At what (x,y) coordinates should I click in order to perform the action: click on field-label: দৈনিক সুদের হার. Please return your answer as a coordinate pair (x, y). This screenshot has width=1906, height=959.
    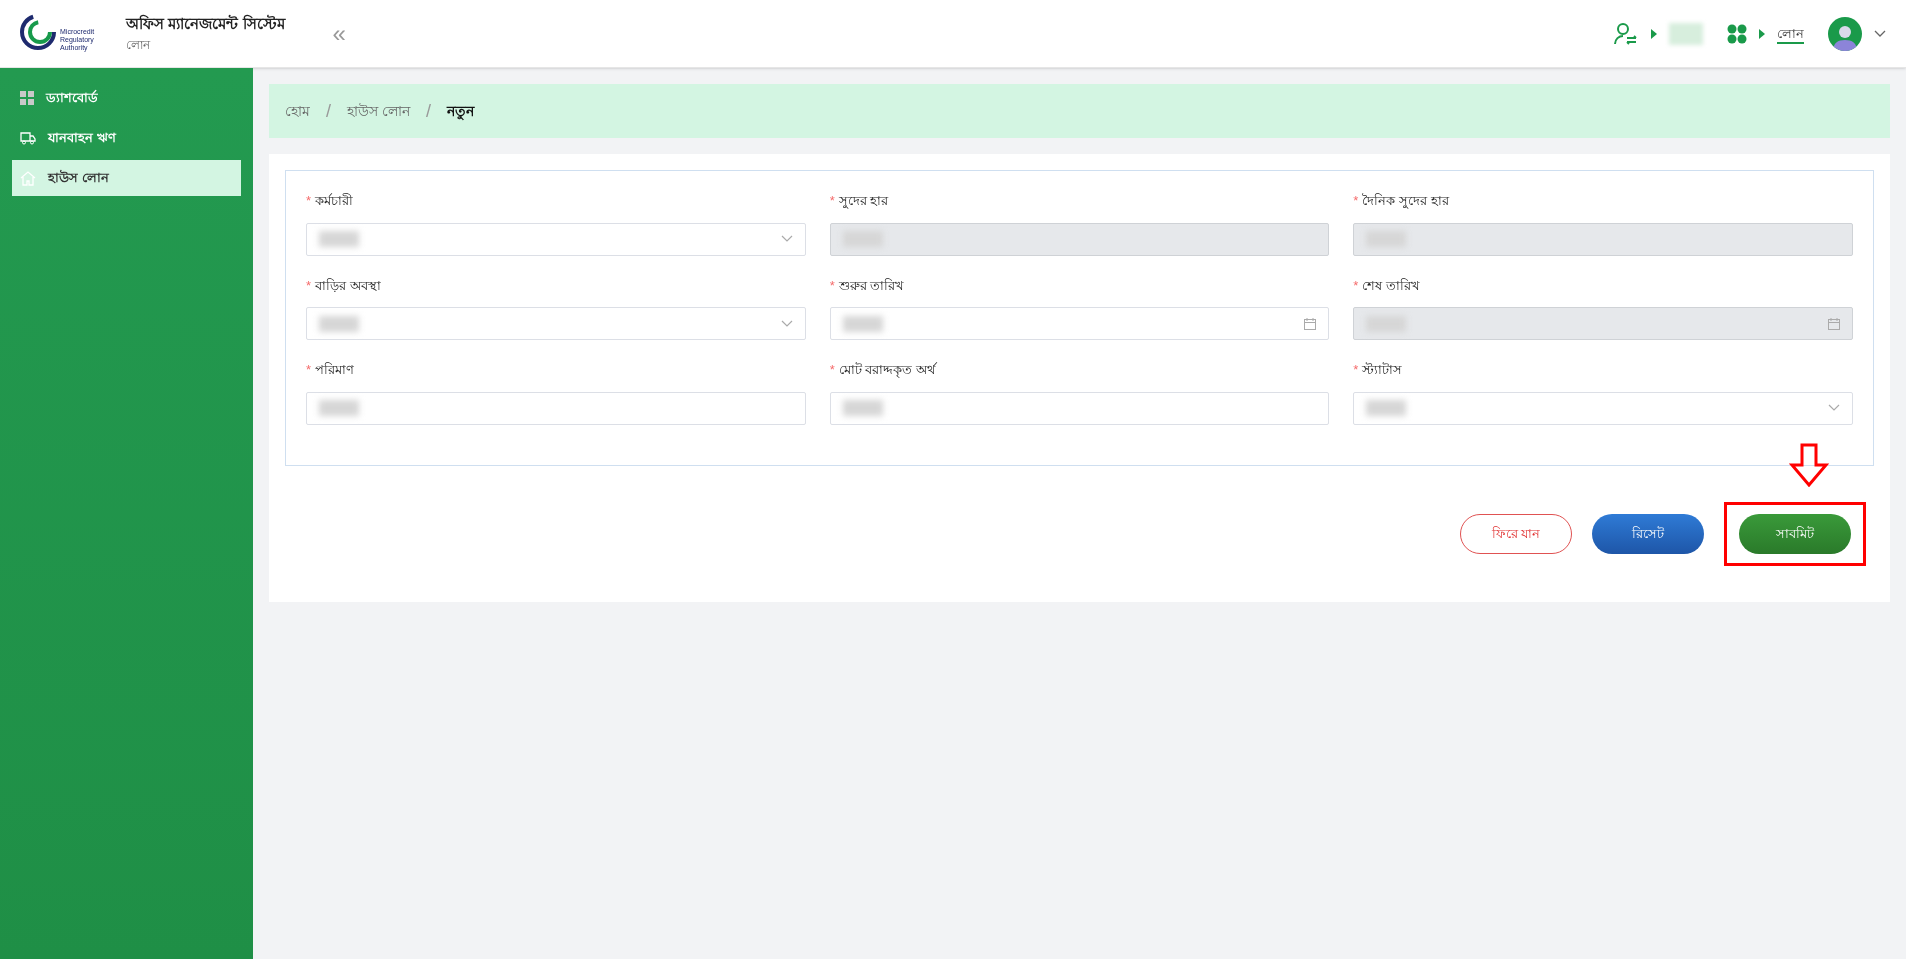
    Looking at the image, I should click on (1405, 201).